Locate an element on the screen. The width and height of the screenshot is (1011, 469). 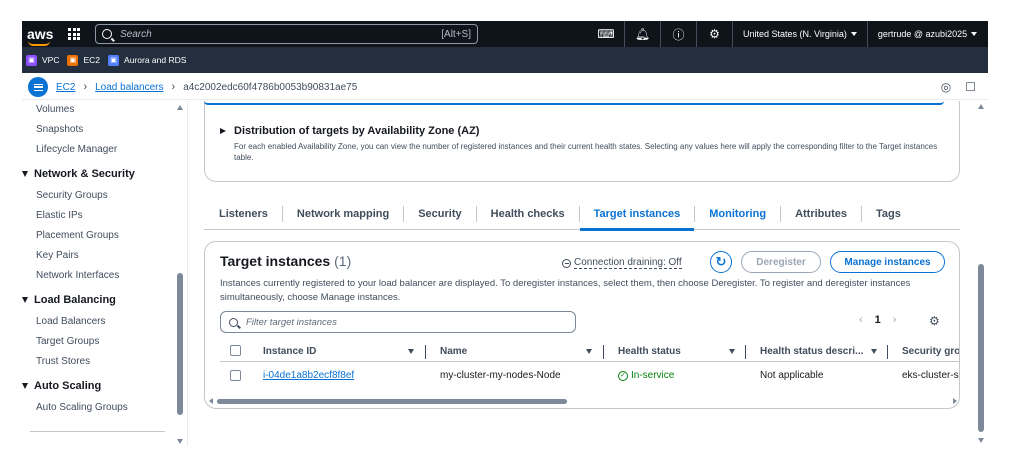
tab-listeners: Listeners is located at coordinates (243, 214).